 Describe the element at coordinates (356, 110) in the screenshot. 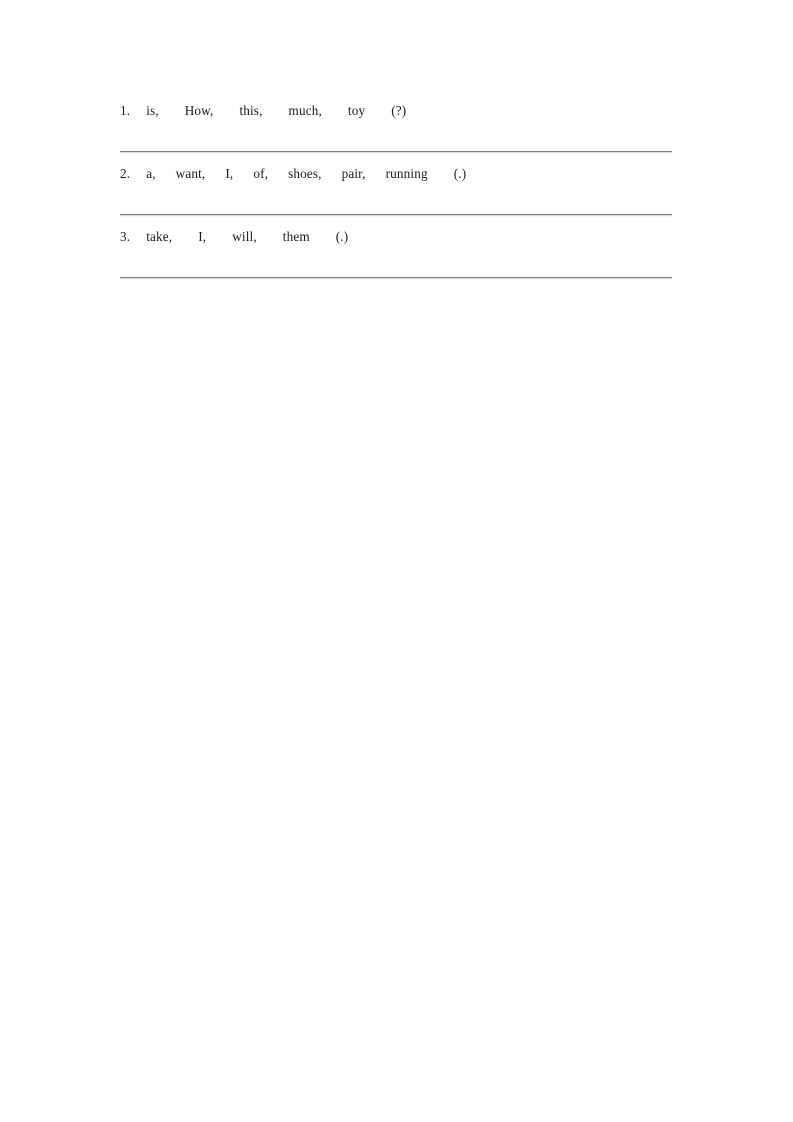

I see `scrambled-word: toy` at that location.